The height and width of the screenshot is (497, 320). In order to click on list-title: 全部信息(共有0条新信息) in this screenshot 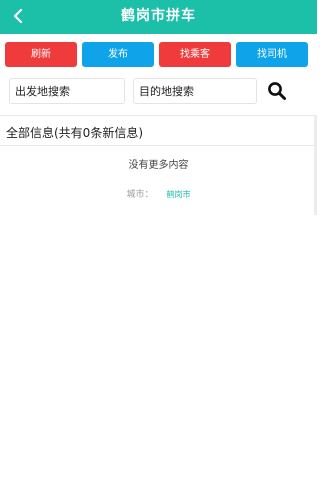, I will do `click(74, 133)`.